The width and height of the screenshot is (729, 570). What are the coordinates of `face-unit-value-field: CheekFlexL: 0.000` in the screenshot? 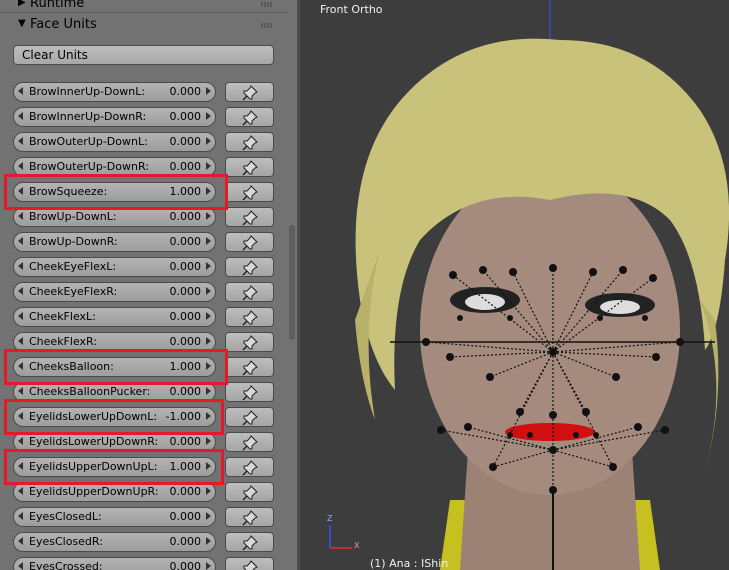 It's located at (114, 317).